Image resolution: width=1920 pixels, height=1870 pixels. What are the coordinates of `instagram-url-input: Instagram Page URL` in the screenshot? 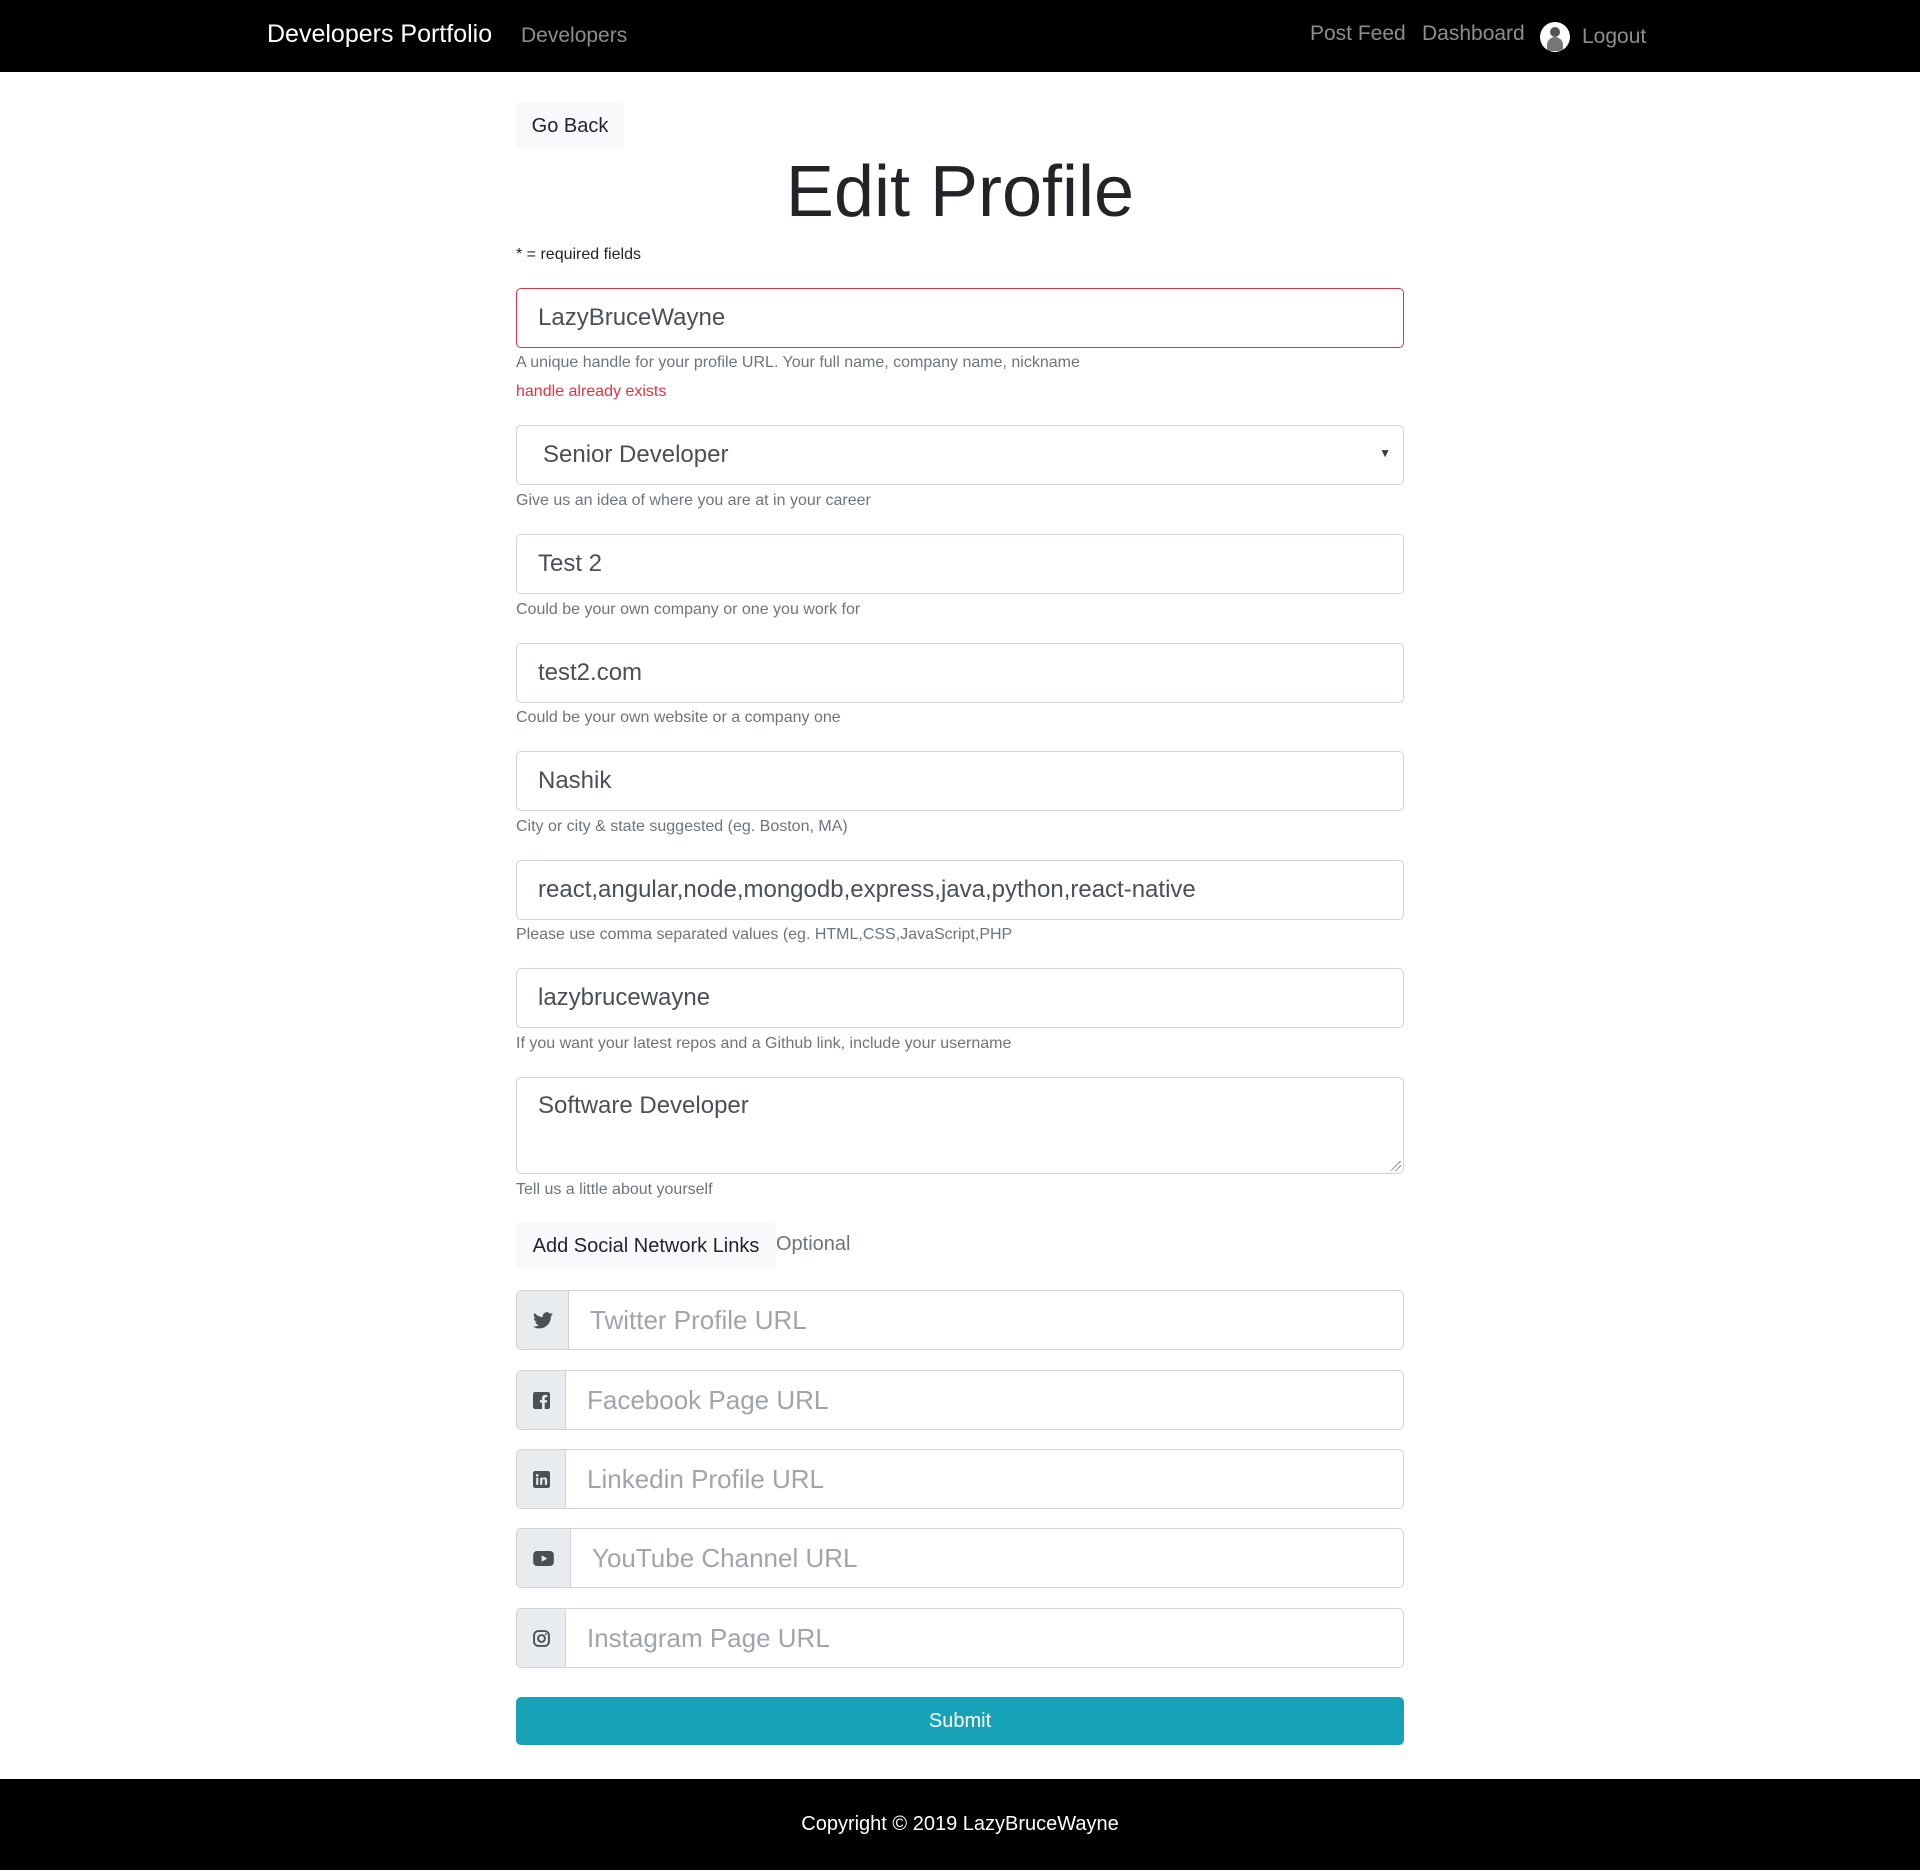 It's located at (698, 1638).